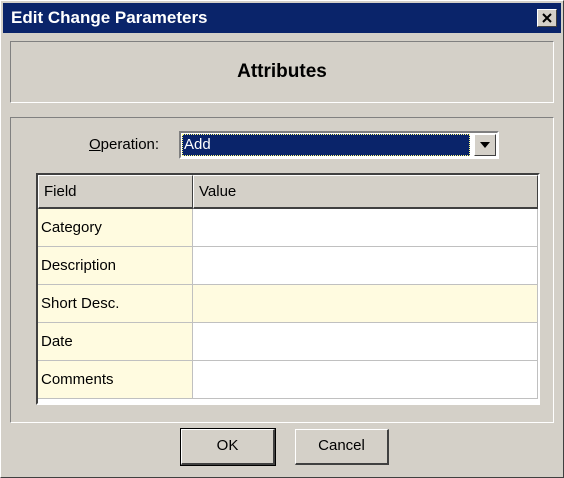 This screenshot has width=564, height=478. Describe the element at coordinates (115, 304) in the screenshot. I see `field-cell: Short Desc.` at that location.